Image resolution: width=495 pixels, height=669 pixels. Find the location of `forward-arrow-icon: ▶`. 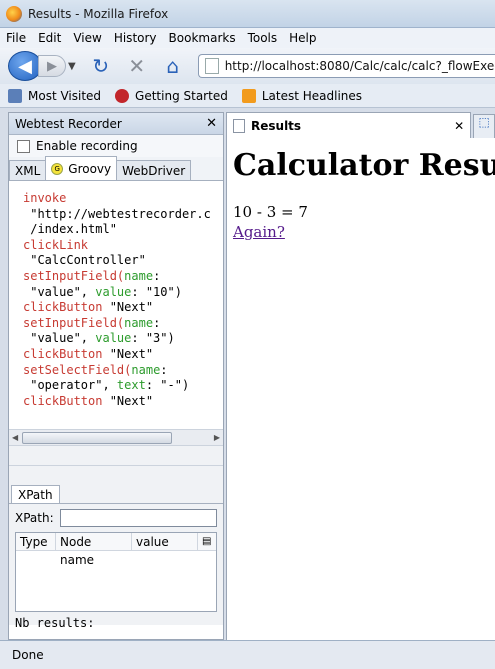

forward-arrow-icon: ▶ is located at coordinates (52, 66).